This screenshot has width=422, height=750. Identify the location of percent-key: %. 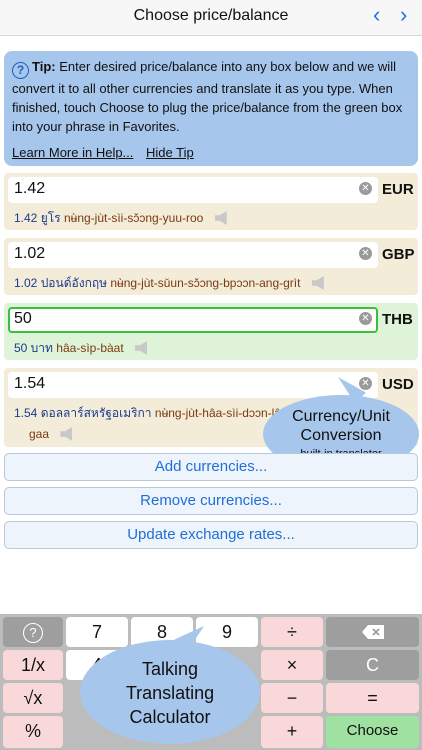
(33, 732).